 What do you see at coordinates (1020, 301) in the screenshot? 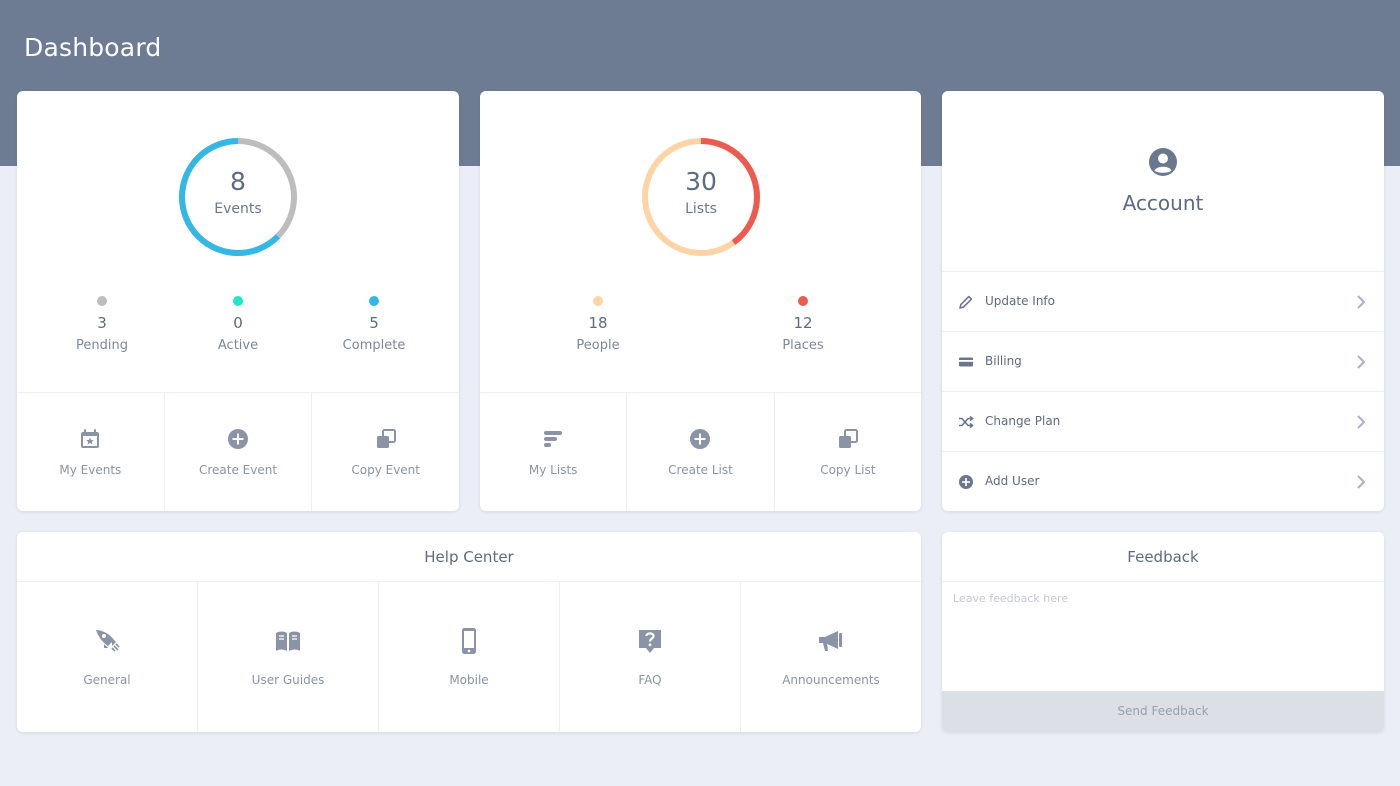
I see `account-item-label: Update Info` at bounding box center [1020, 301].